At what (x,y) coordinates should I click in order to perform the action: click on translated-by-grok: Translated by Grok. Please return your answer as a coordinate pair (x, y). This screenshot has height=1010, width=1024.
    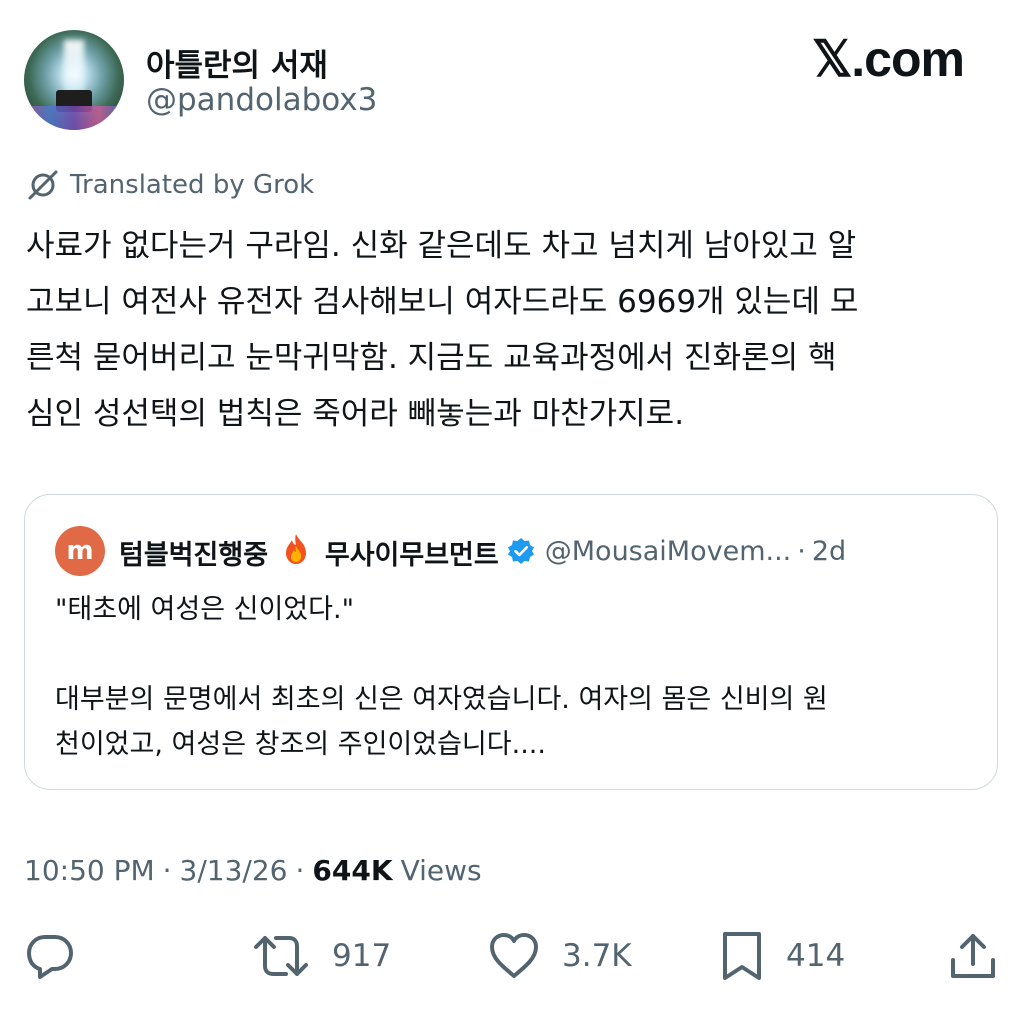
    Looking at the image, I should click on (170, 185).